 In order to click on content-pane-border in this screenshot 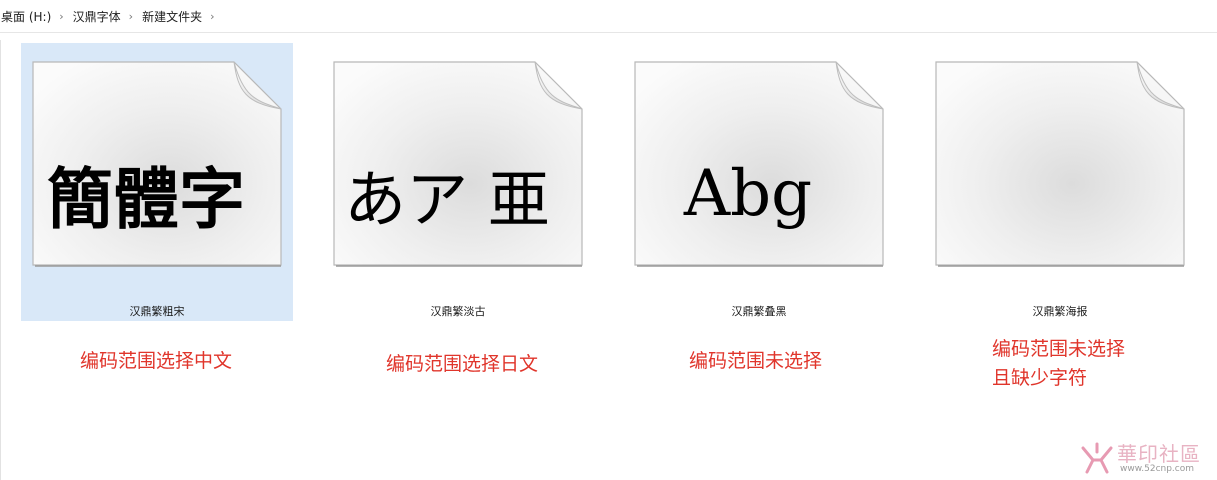, I will do `click(0, 260)`.